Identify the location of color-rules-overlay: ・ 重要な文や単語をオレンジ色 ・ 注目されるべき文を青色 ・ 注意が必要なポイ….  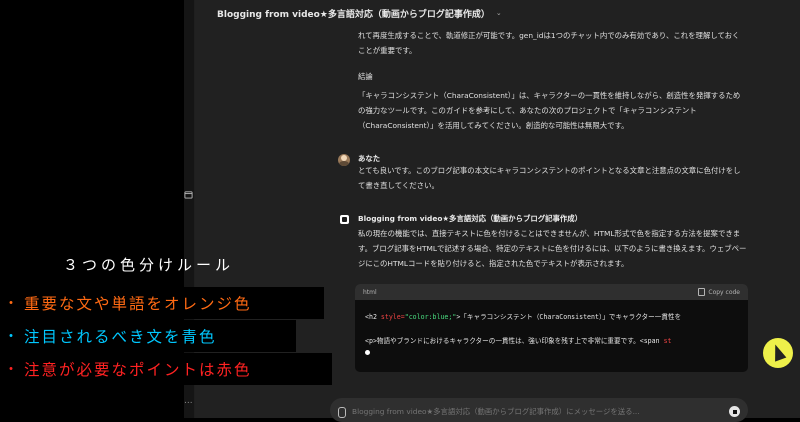
(166, 336).